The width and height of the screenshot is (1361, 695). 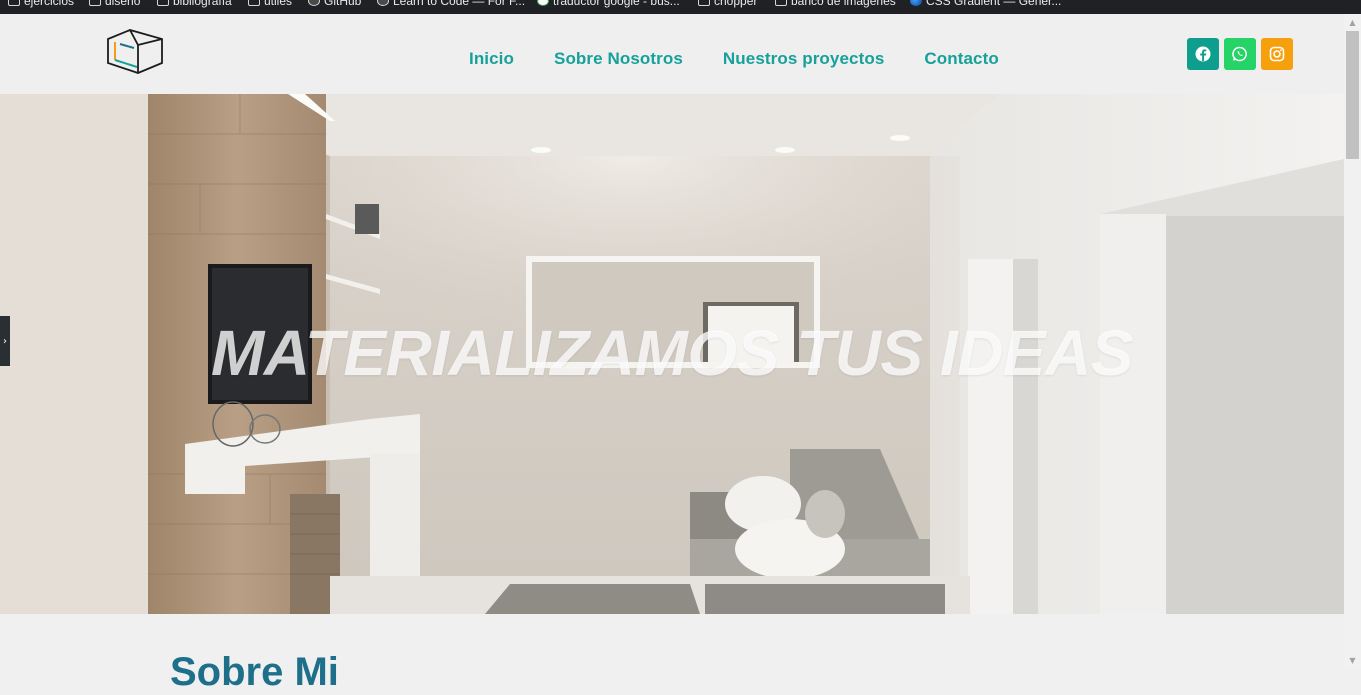 What do you see at coordinates (916, 3) in the screenshot?
I see `cssgradient-icon` at bounding box center [916, 3].